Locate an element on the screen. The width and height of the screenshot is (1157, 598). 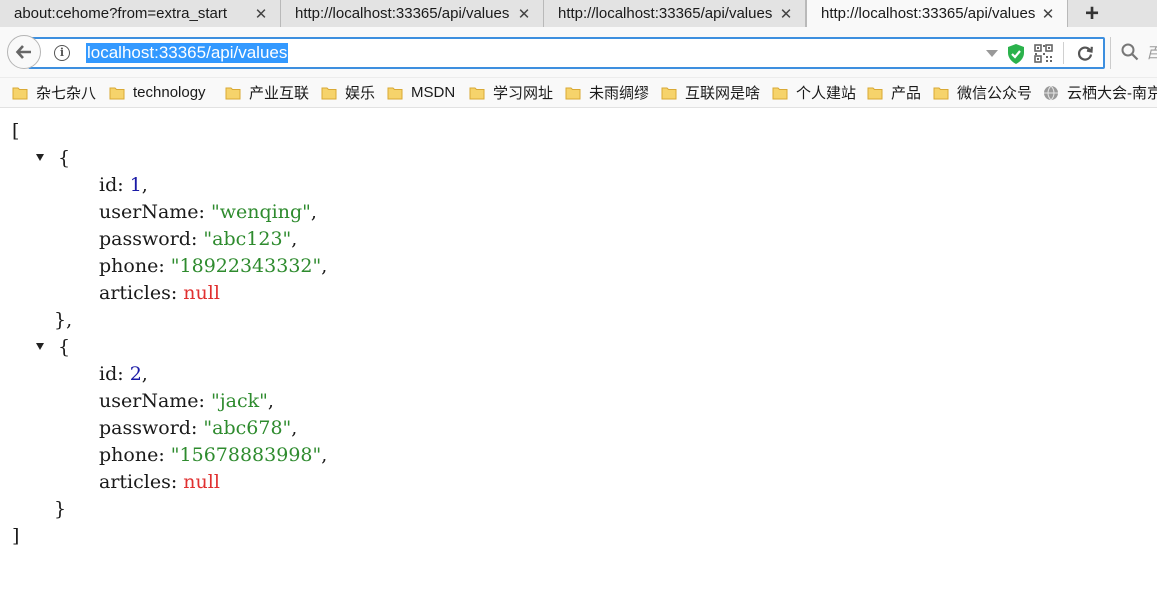
bookmark-label: 微信公众号 is located at coordinates (995, 93).